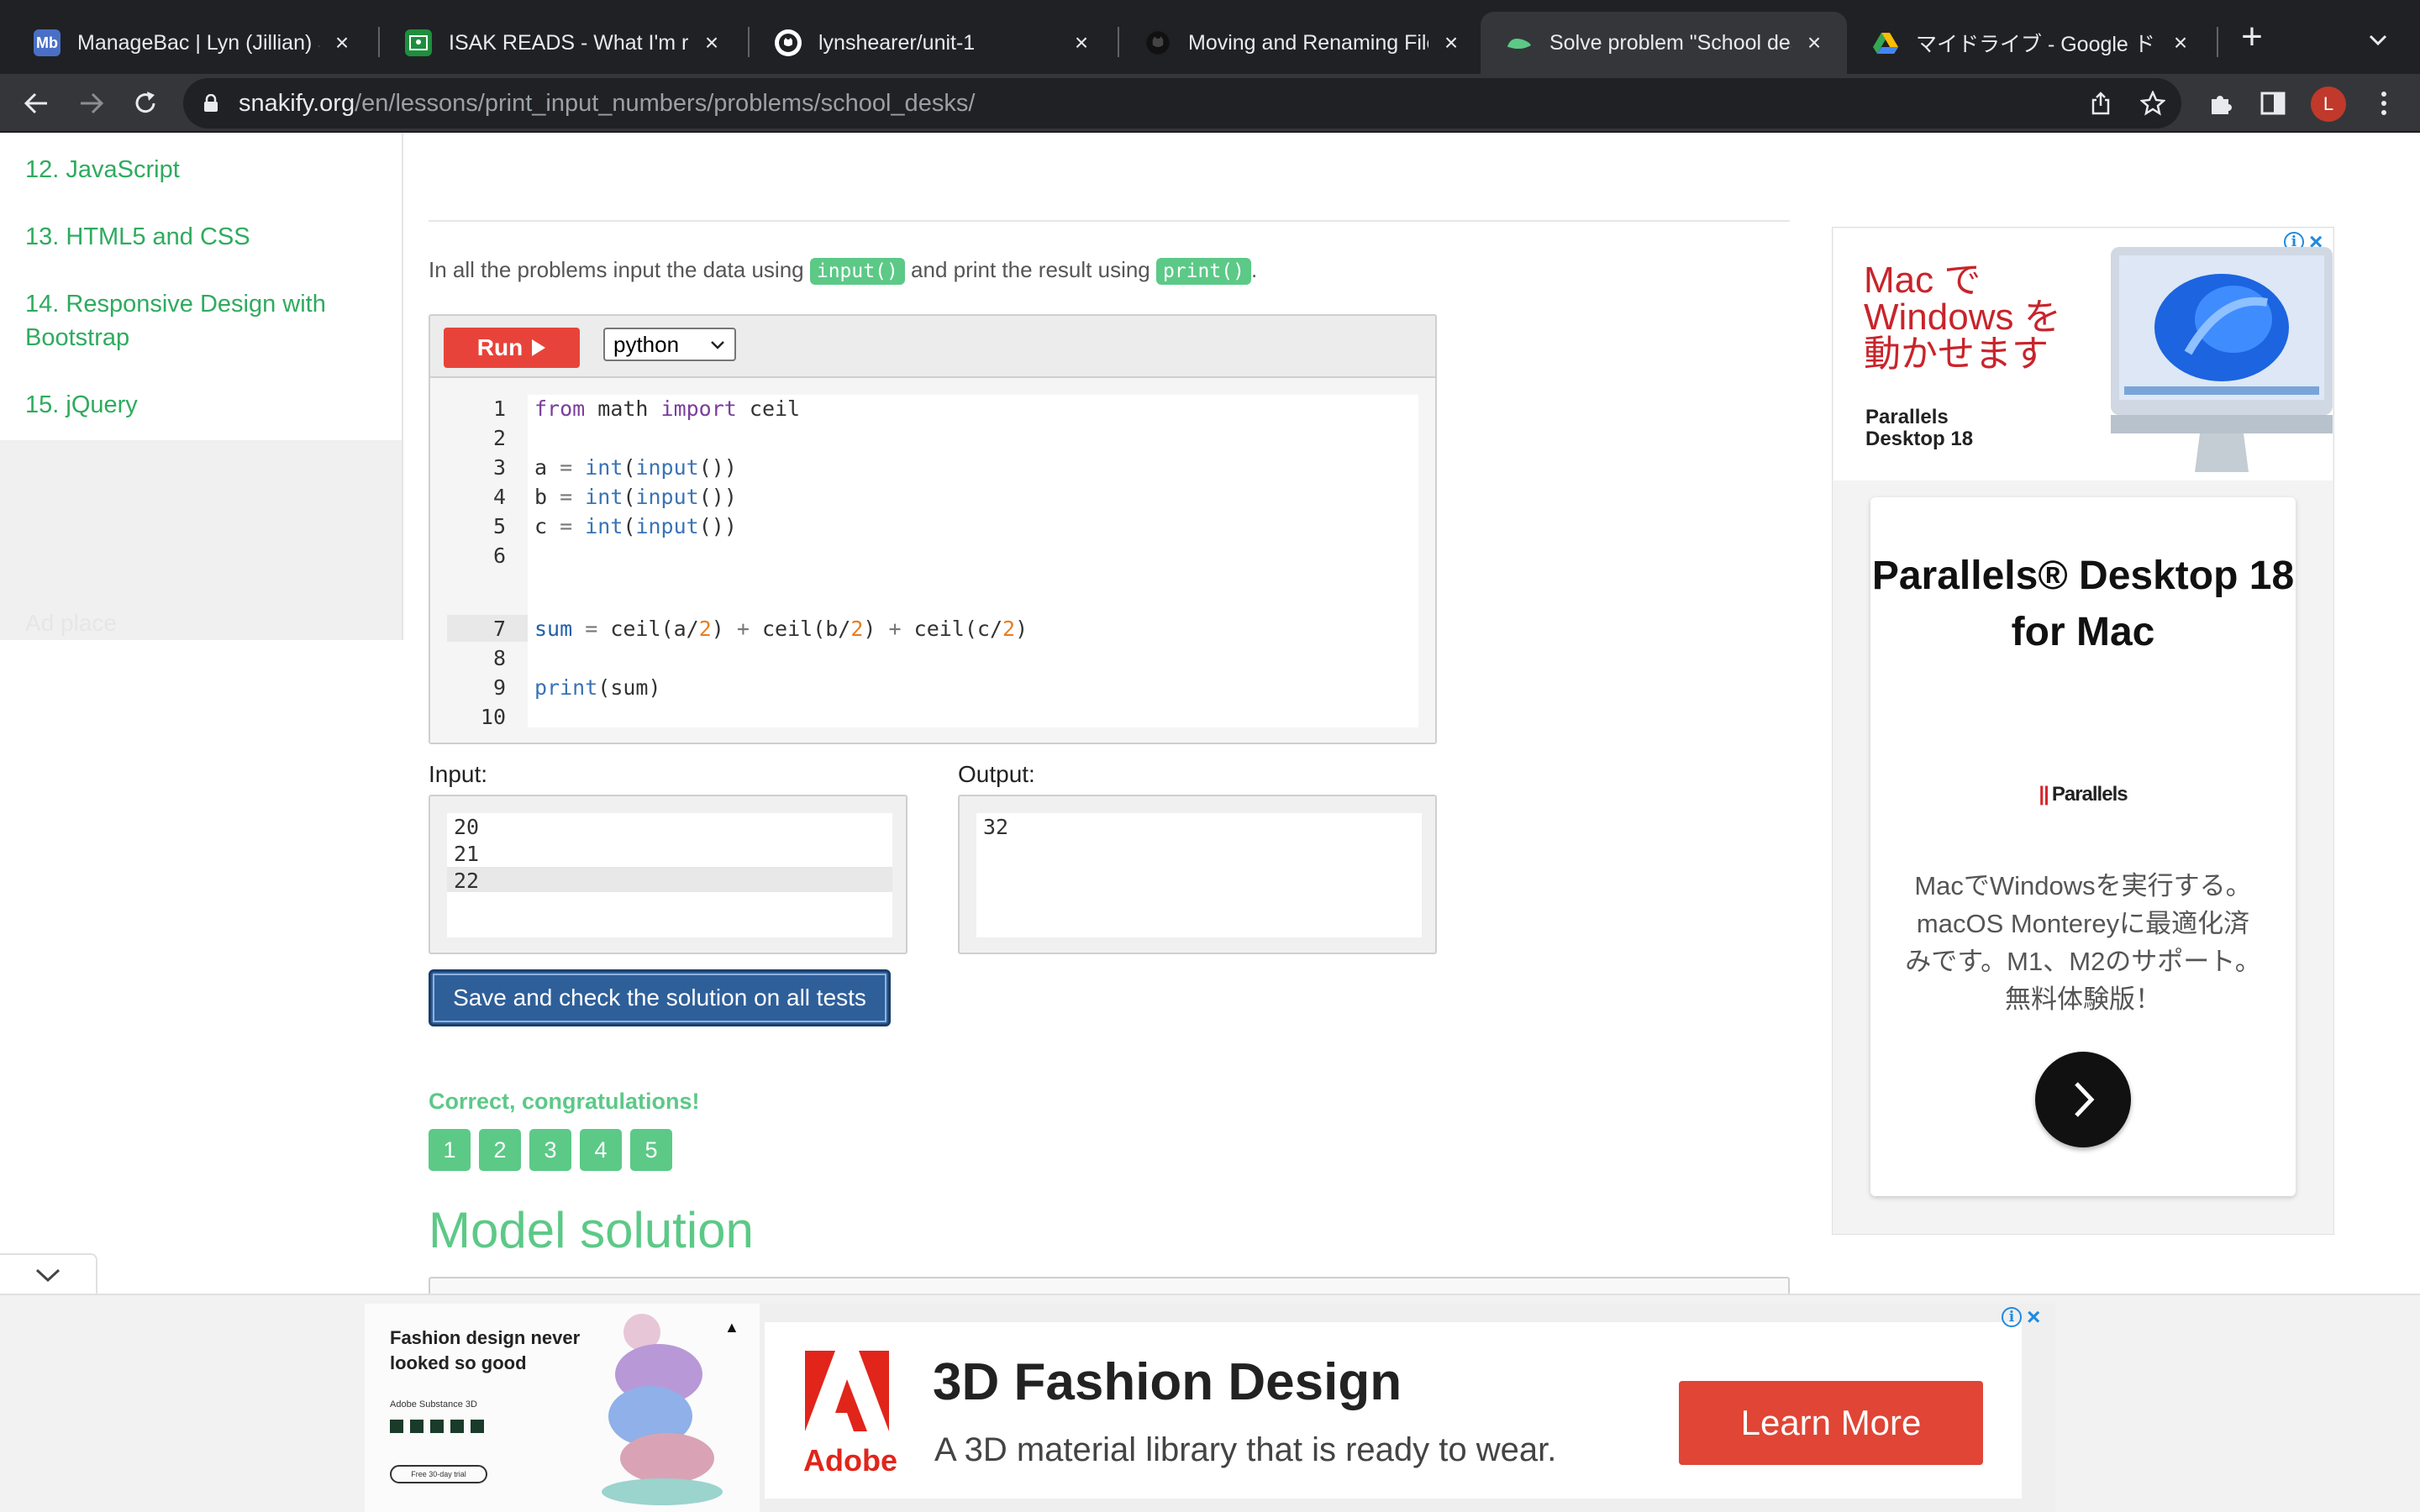  I want to click on bookmark-button, so click(2153, 103).